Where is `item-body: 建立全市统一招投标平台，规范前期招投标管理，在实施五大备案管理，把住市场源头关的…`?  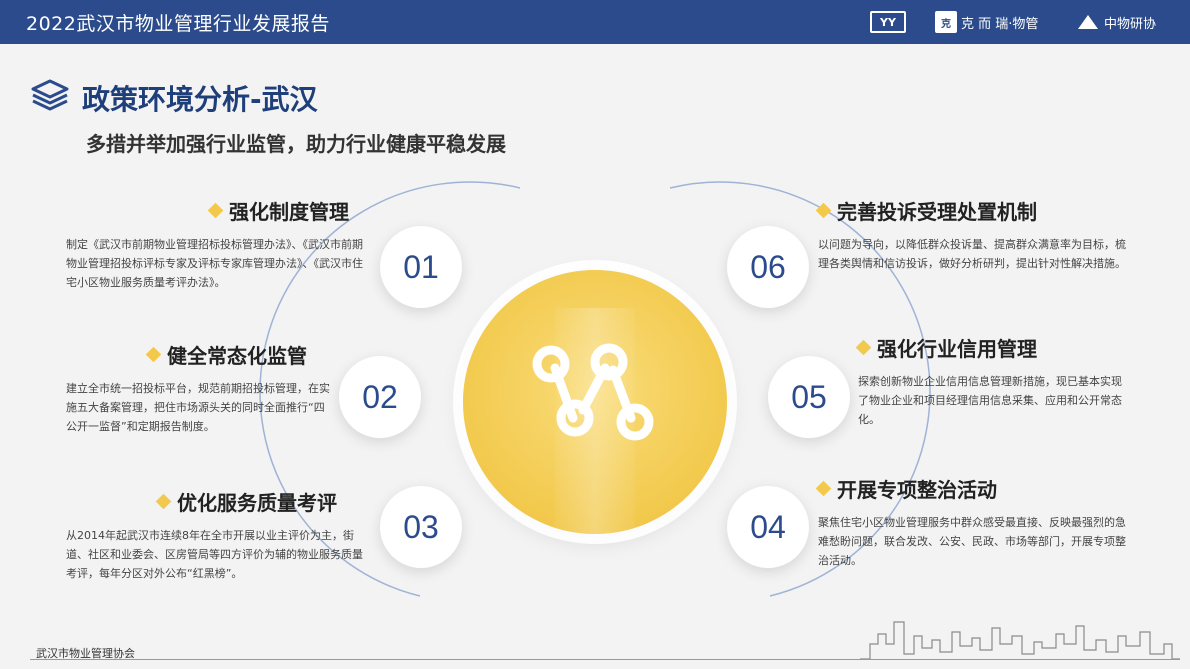 item-body: 建立全市统一招投标平台，规范前期招投标管理，在实施五大备案管理，把住市场源头关的… is located at coordinates (198, 407).